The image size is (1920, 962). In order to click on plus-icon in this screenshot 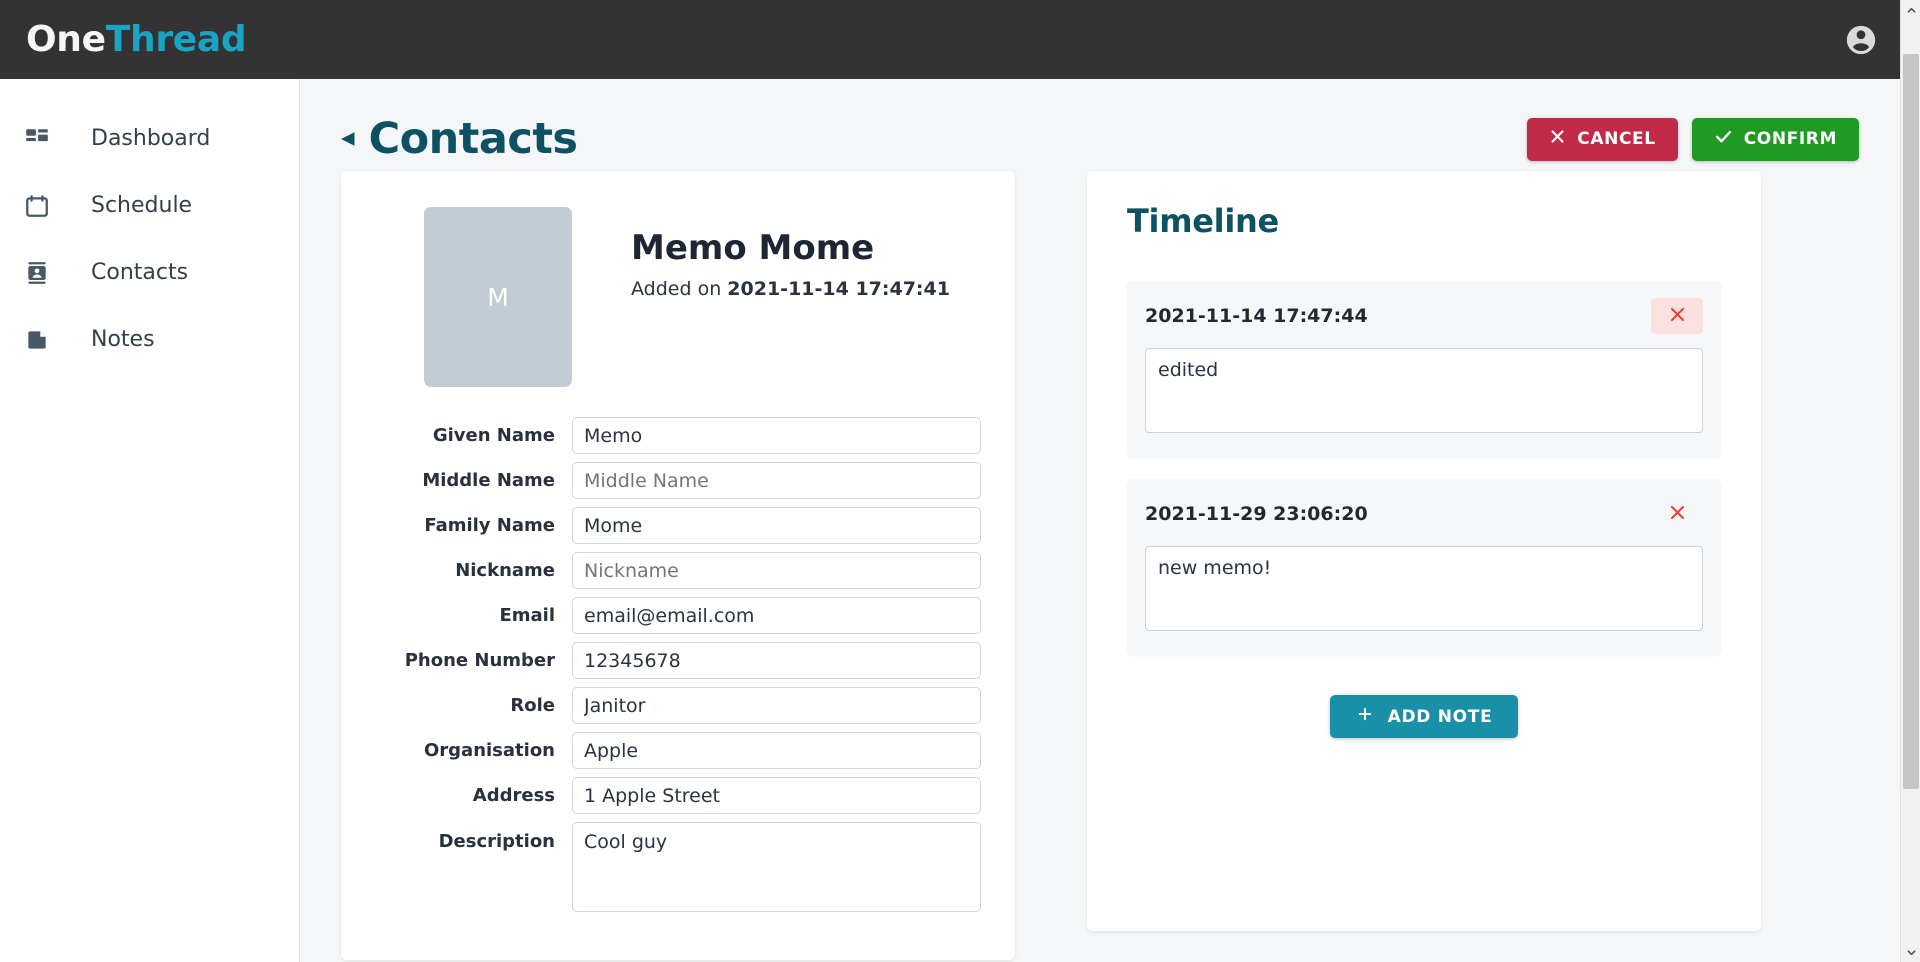, I will do `click(1365, 716)`.